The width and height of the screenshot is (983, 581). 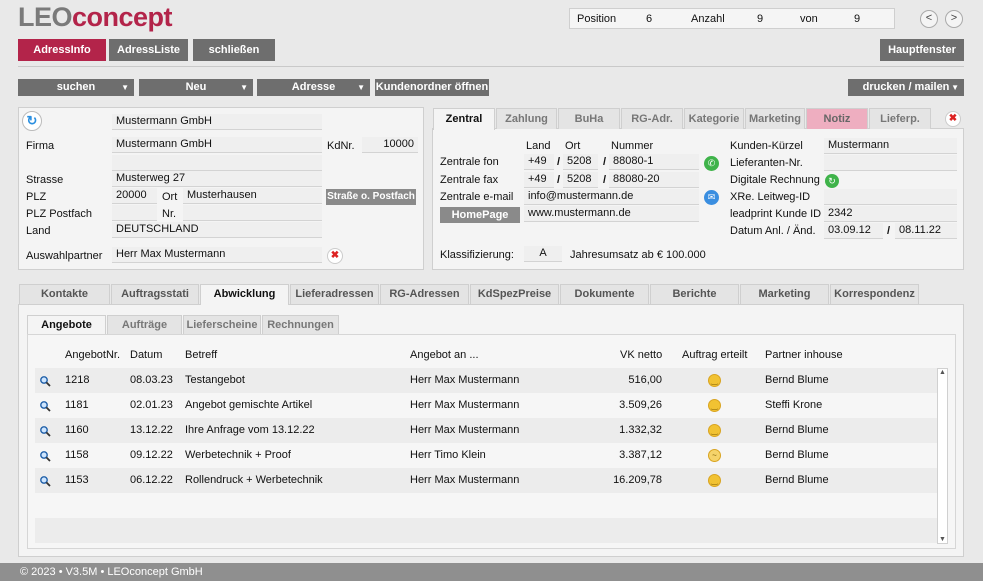 What do you see at coordinates (611, 197) in the screenshot?
I see `email-field: info@mustermann.de` at bounding box center [611, 197].